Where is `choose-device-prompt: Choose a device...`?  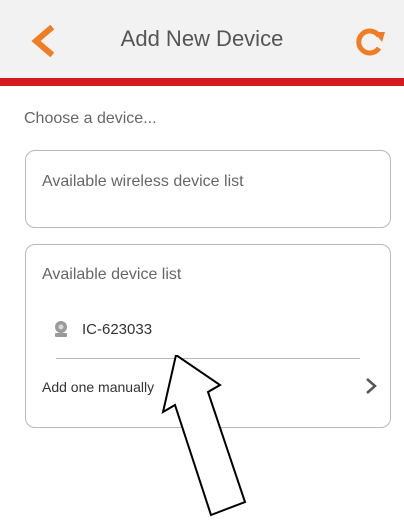 choose-device-prompt: Choose a device... is located at coordinates (90, 118).